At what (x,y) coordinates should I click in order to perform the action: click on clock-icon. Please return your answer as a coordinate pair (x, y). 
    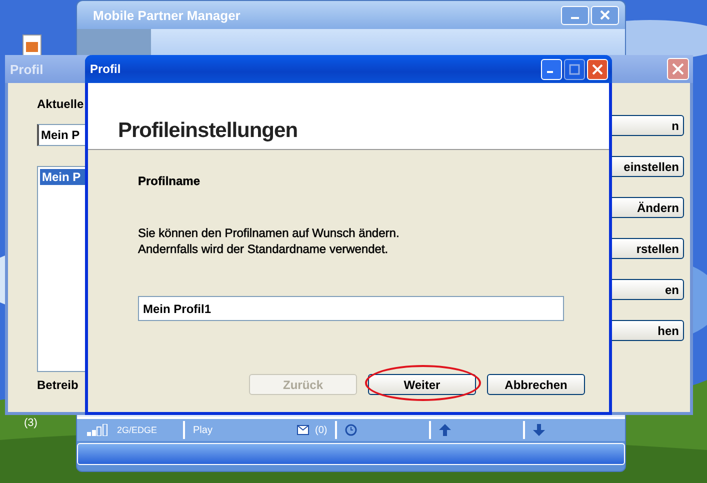
    Looking at the image, I should click on (351, 430).